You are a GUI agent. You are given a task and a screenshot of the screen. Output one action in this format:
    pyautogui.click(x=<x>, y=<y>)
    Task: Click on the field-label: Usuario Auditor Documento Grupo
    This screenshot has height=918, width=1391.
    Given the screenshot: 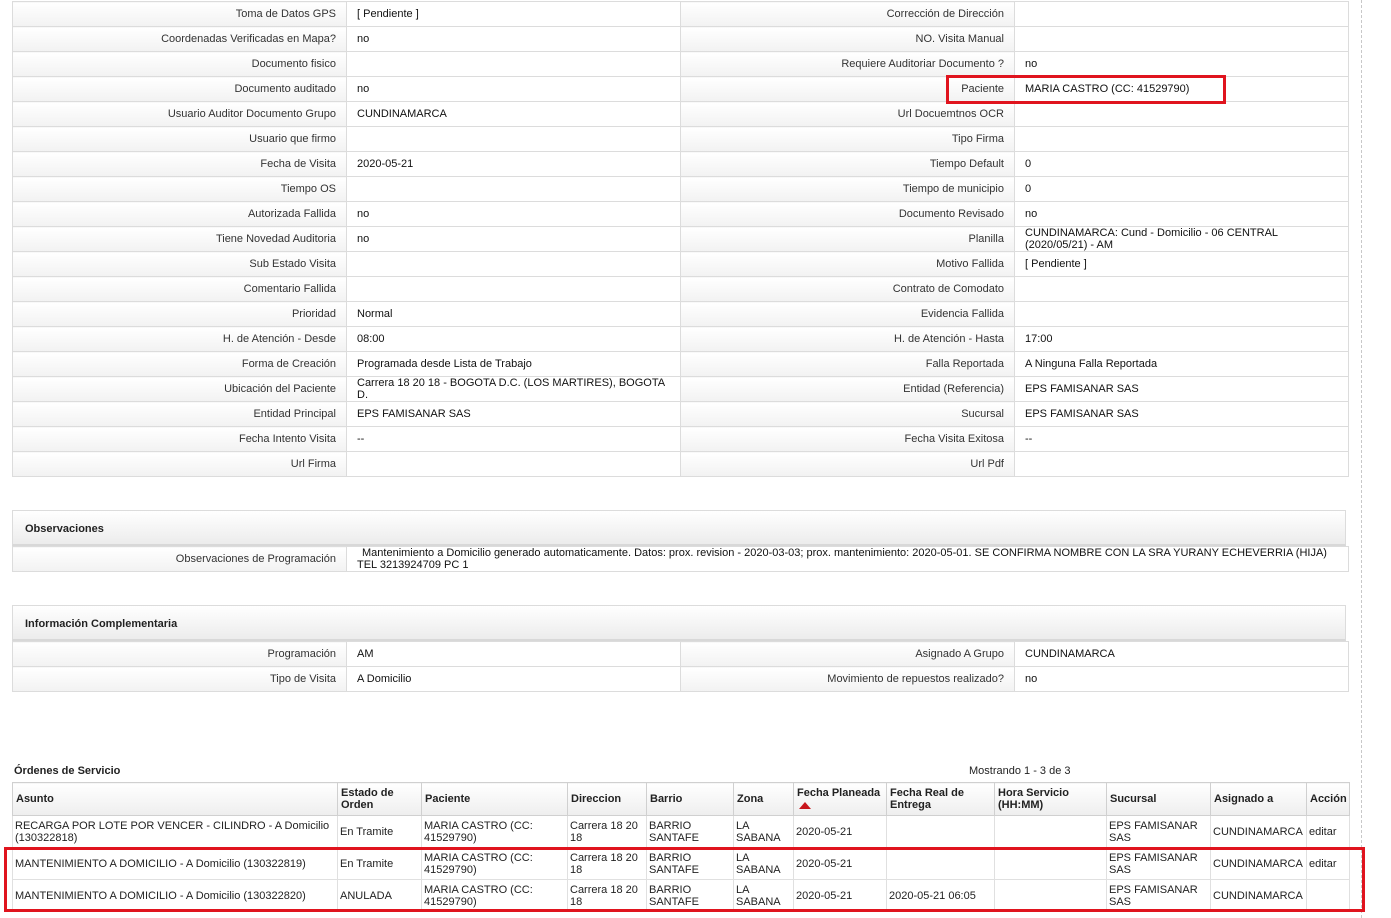 What is the action you would take?
    pyautogui.click(x=179, y=114)
    